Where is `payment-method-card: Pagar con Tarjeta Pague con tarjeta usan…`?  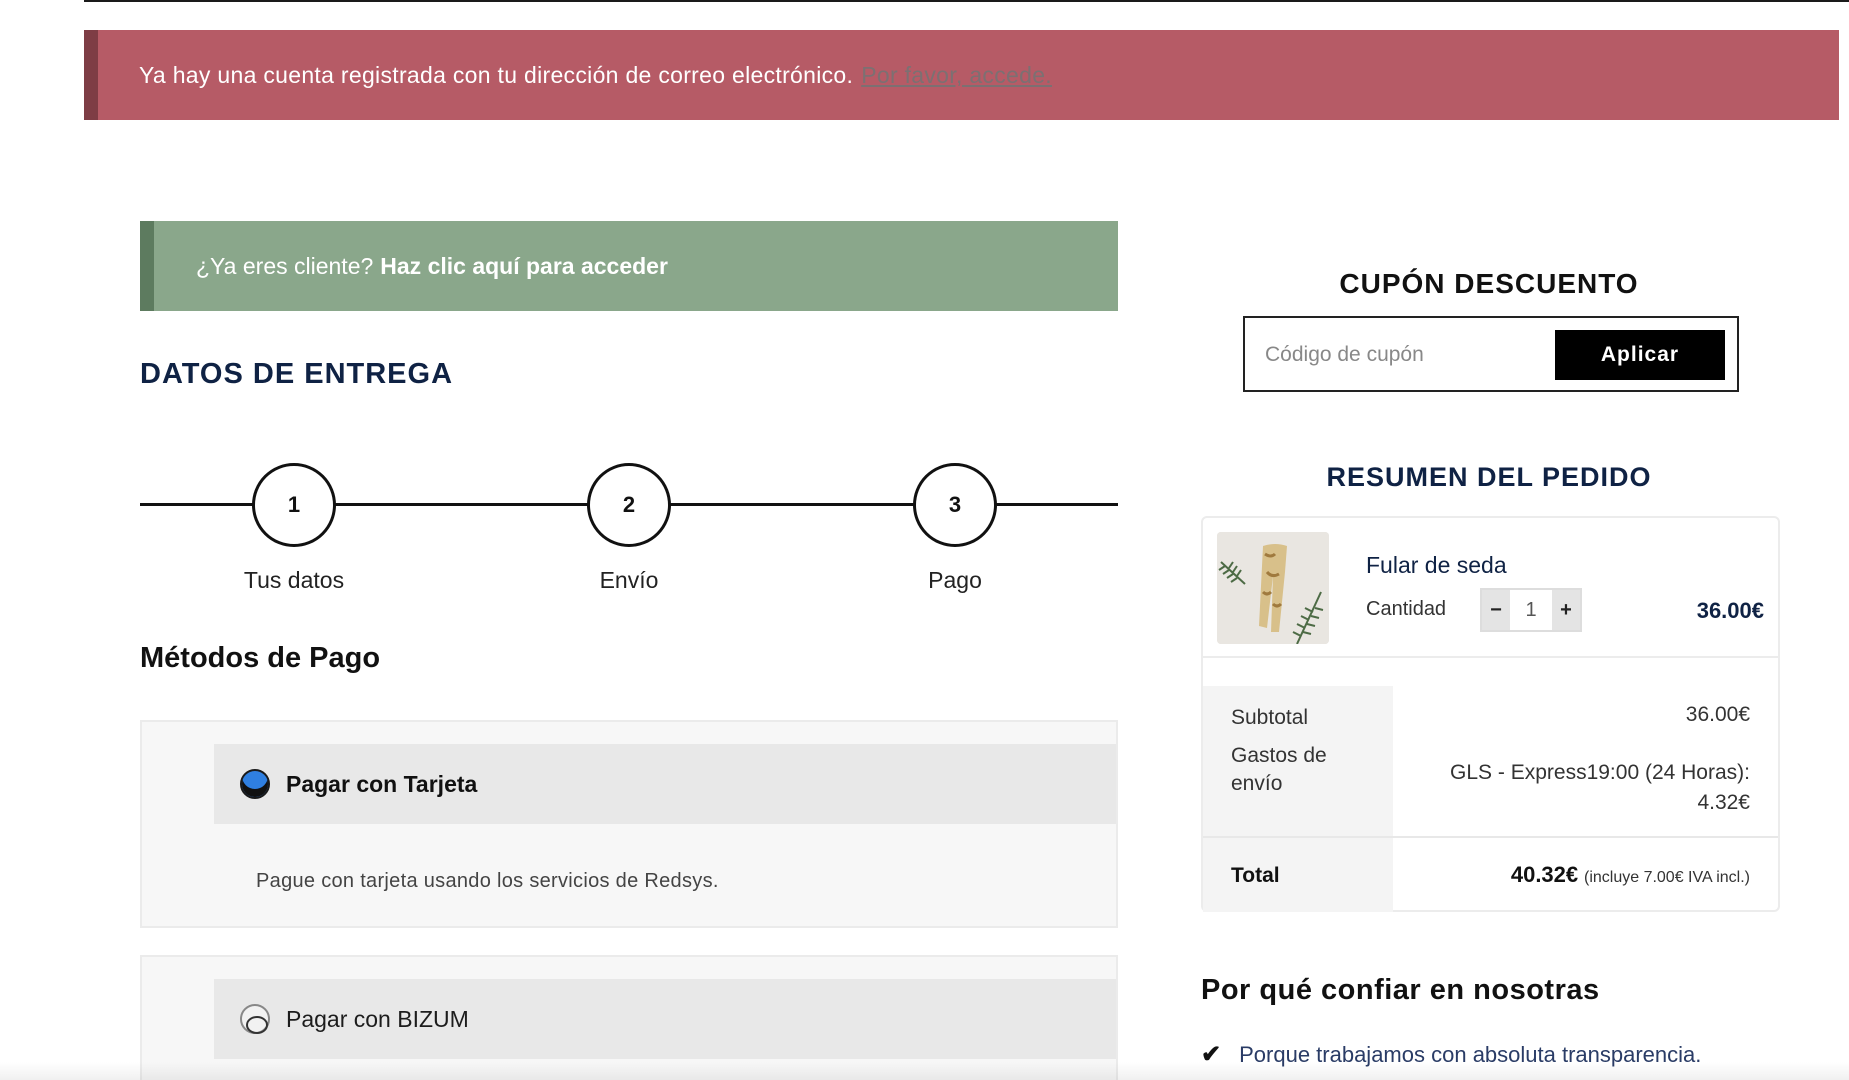 payment-method-card: Pagar con Tarjeta Pague con tarjeta usan… is located at coordinates (629, 824).